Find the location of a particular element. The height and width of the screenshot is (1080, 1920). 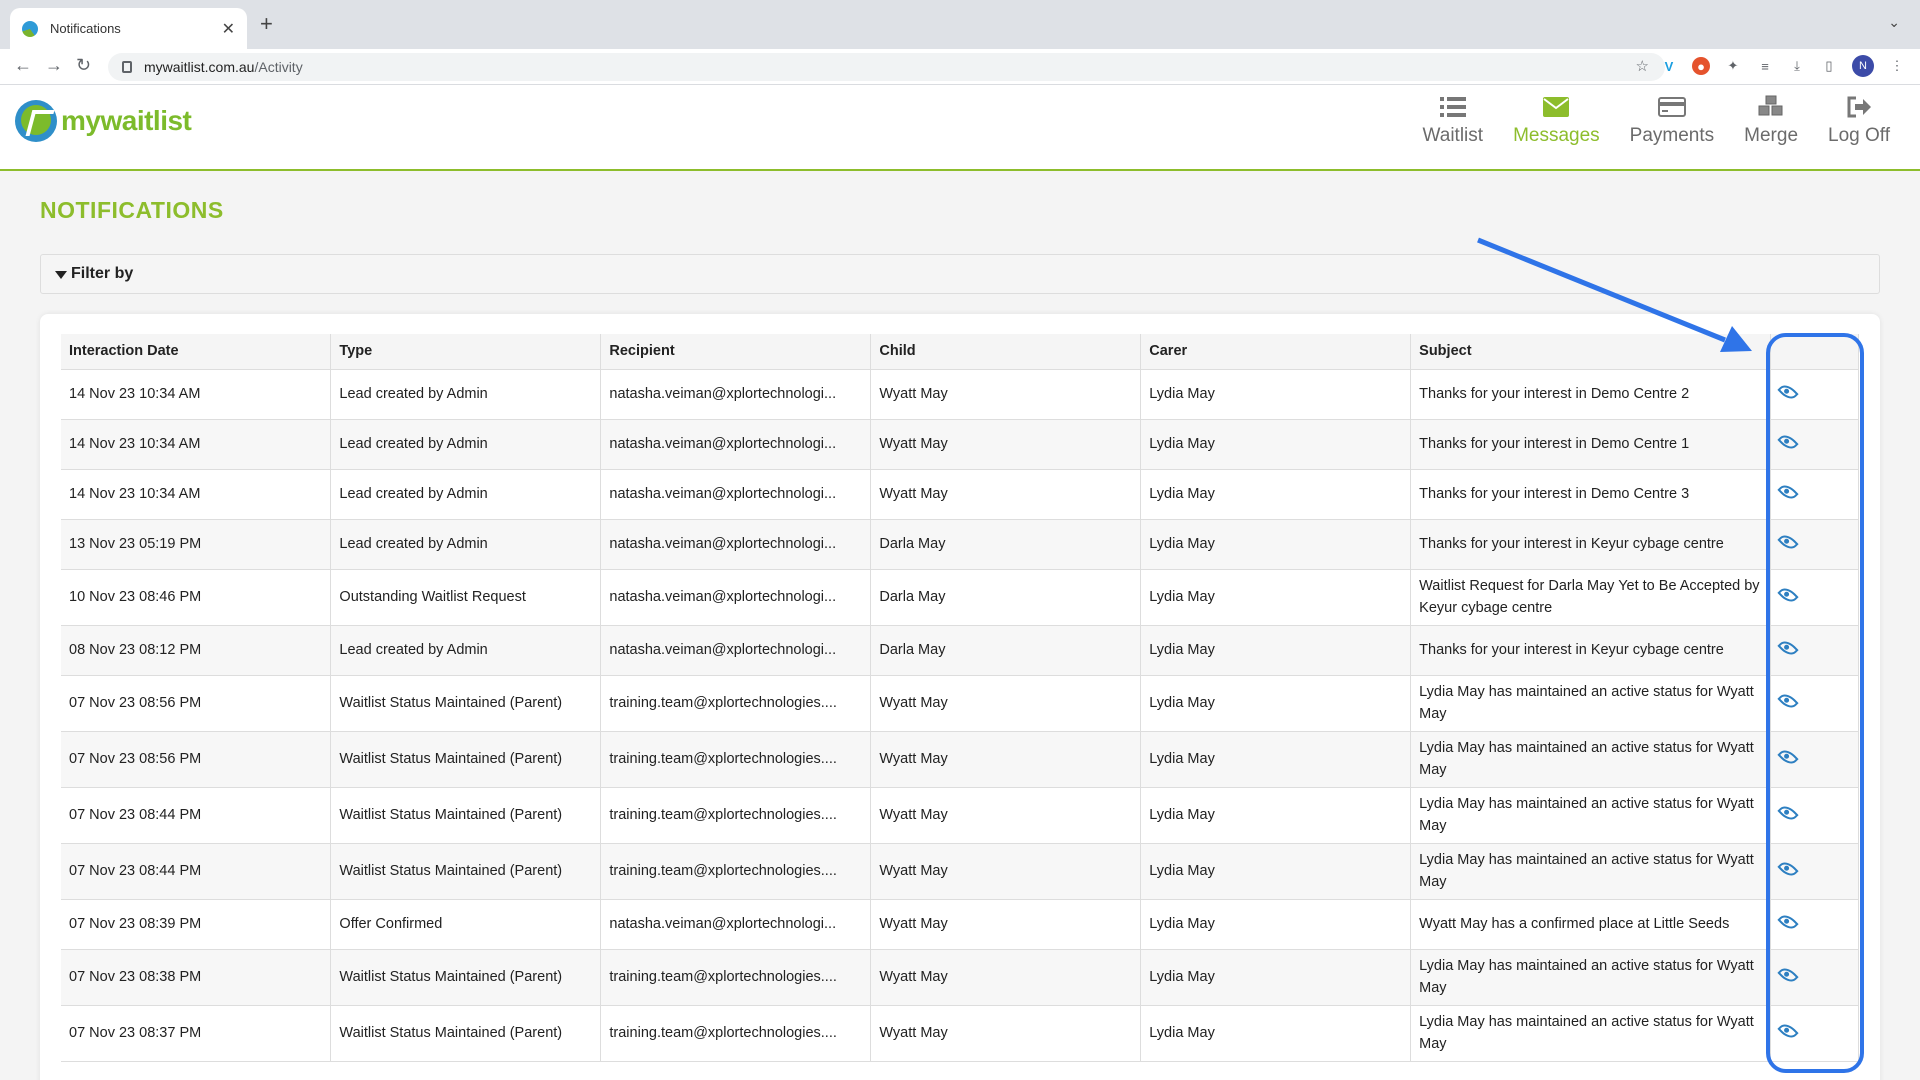

cell-interaction-date: 08 Nov 23 08:12 PM is located at coordinates (196, 650).